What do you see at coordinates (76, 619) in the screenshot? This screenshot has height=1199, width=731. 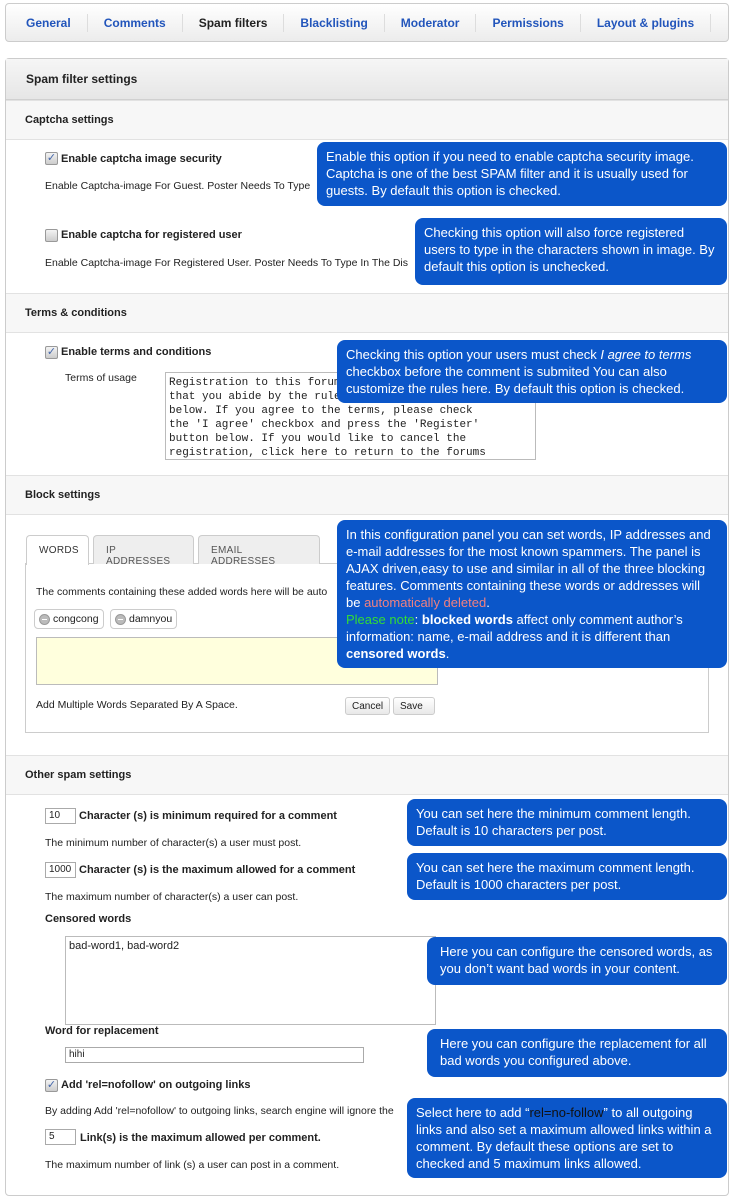 I see `word-chip-label: congcong` at bounding box center [76, 619].